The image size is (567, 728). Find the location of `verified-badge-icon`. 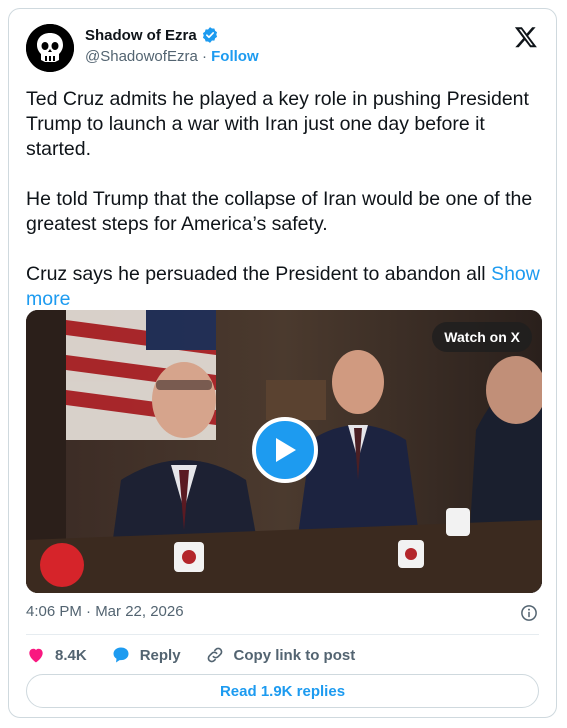

verified-badge-icon is located at coordinates (209, 35).